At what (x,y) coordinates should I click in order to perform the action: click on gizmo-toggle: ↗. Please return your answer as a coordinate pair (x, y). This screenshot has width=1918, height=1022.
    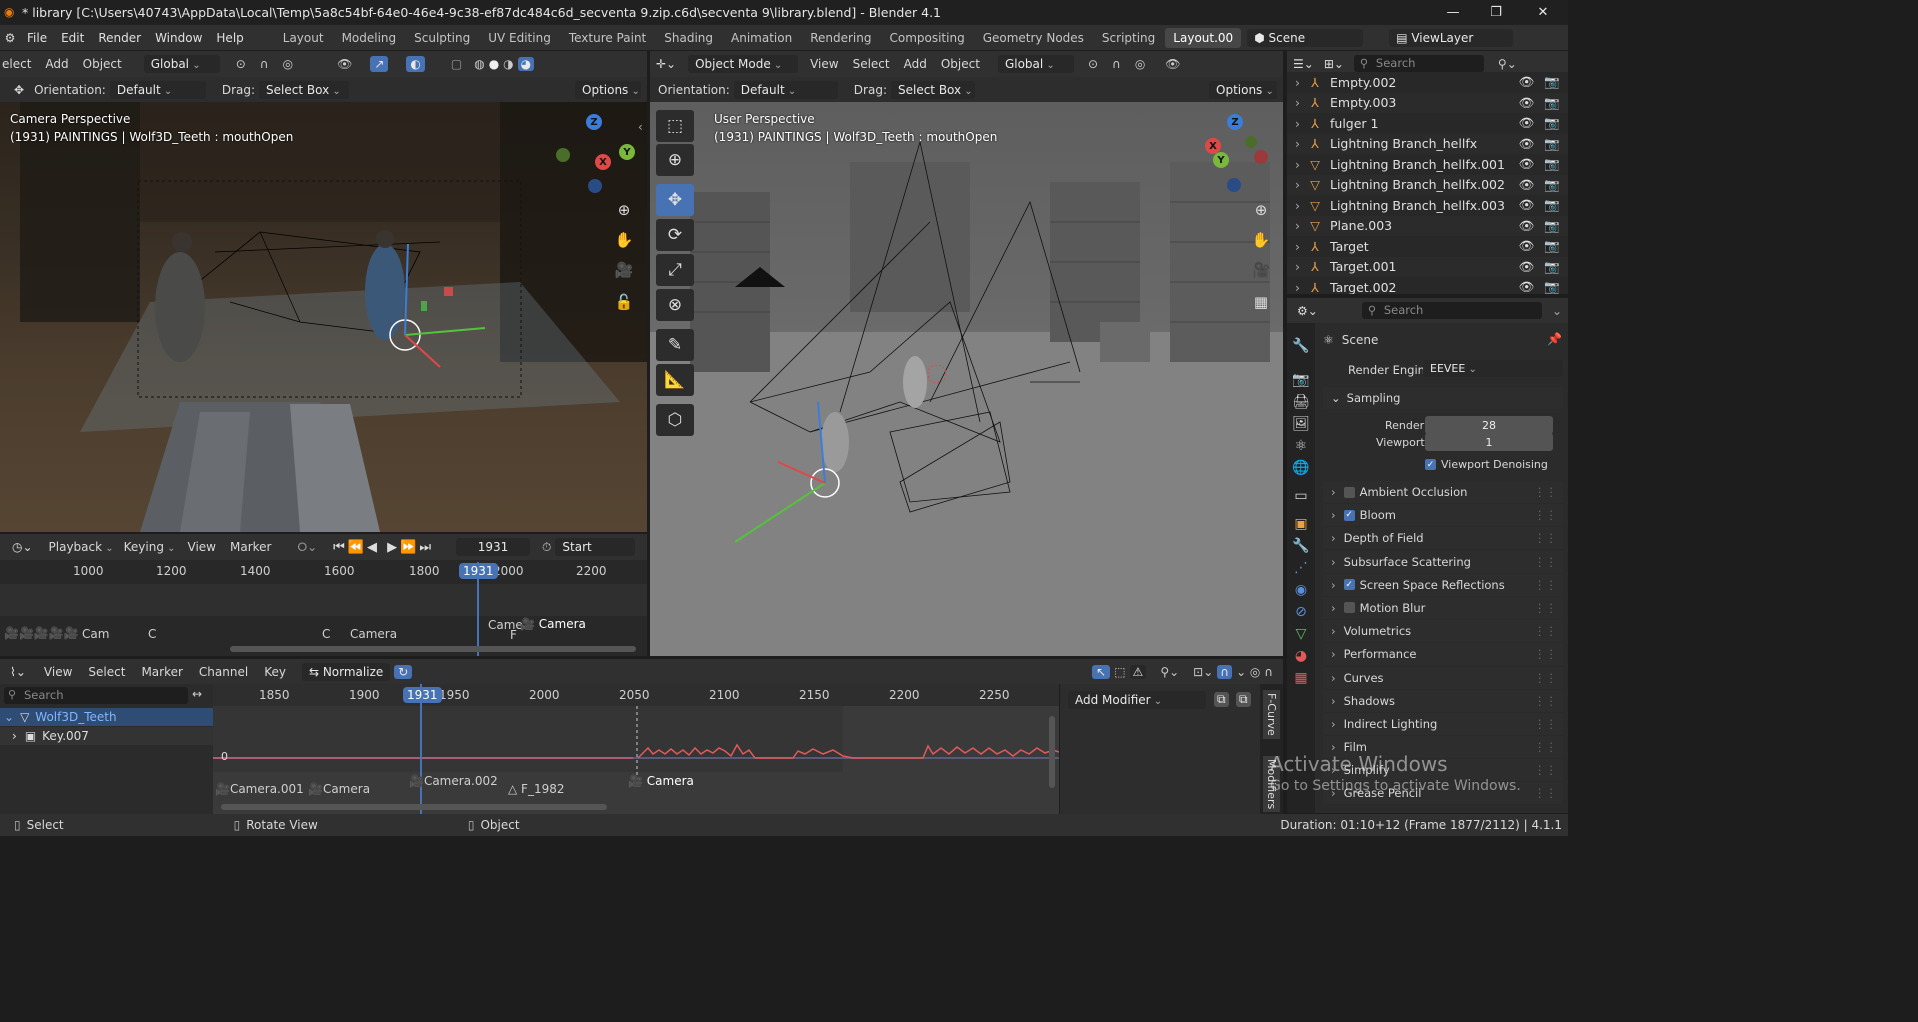
    Looking at the image, I should click on (379, 64).